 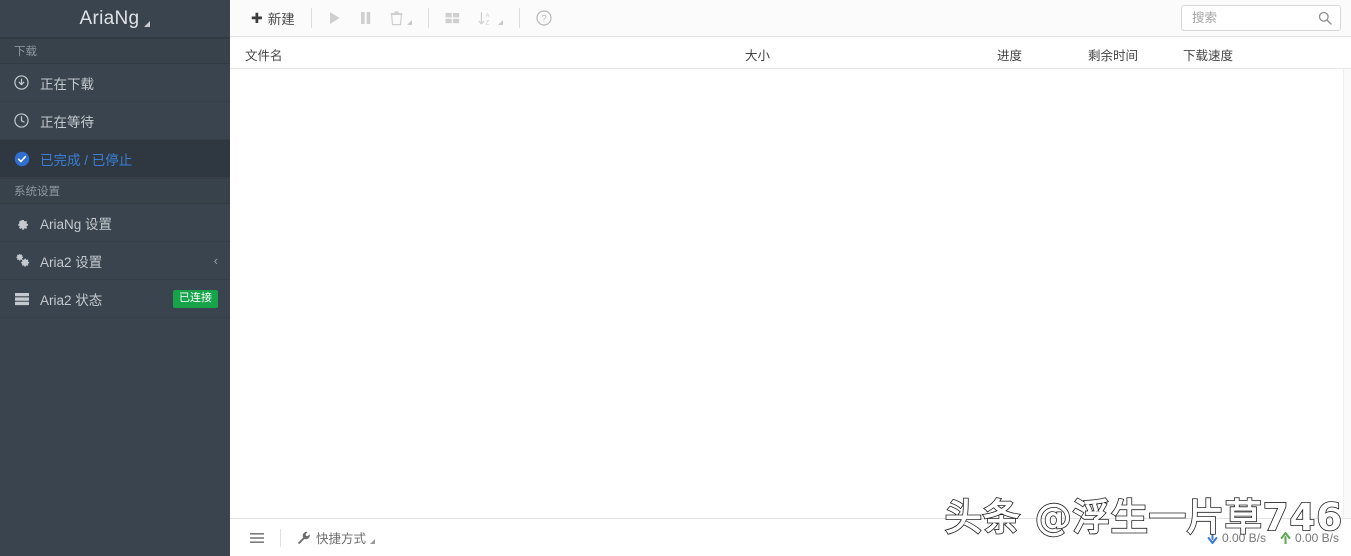 I want to click on sidebar-item-aria2-status: Aria2 状态 已连接, so click(x=115, y=299).